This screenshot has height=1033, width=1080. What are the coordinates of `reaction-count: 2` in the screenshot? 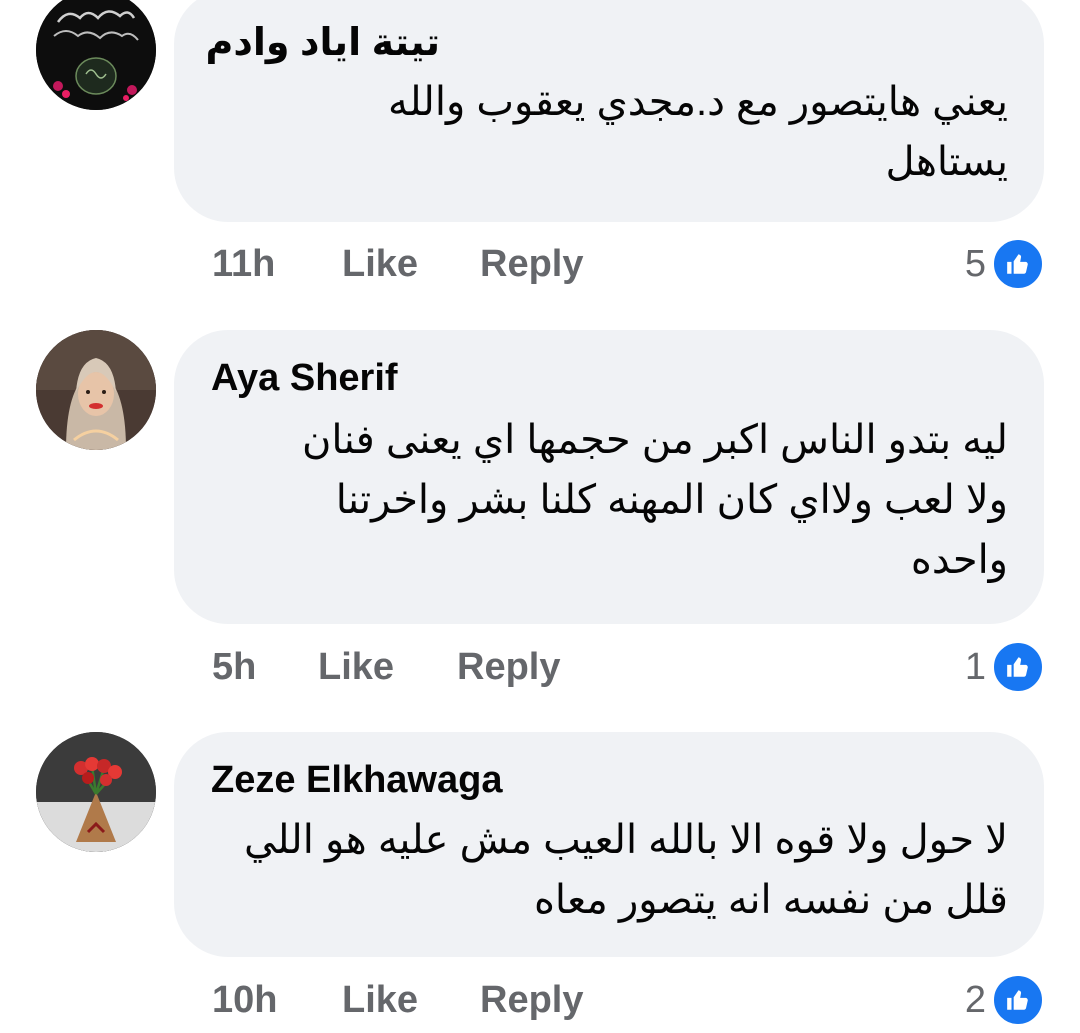 It's located at (975, 999).